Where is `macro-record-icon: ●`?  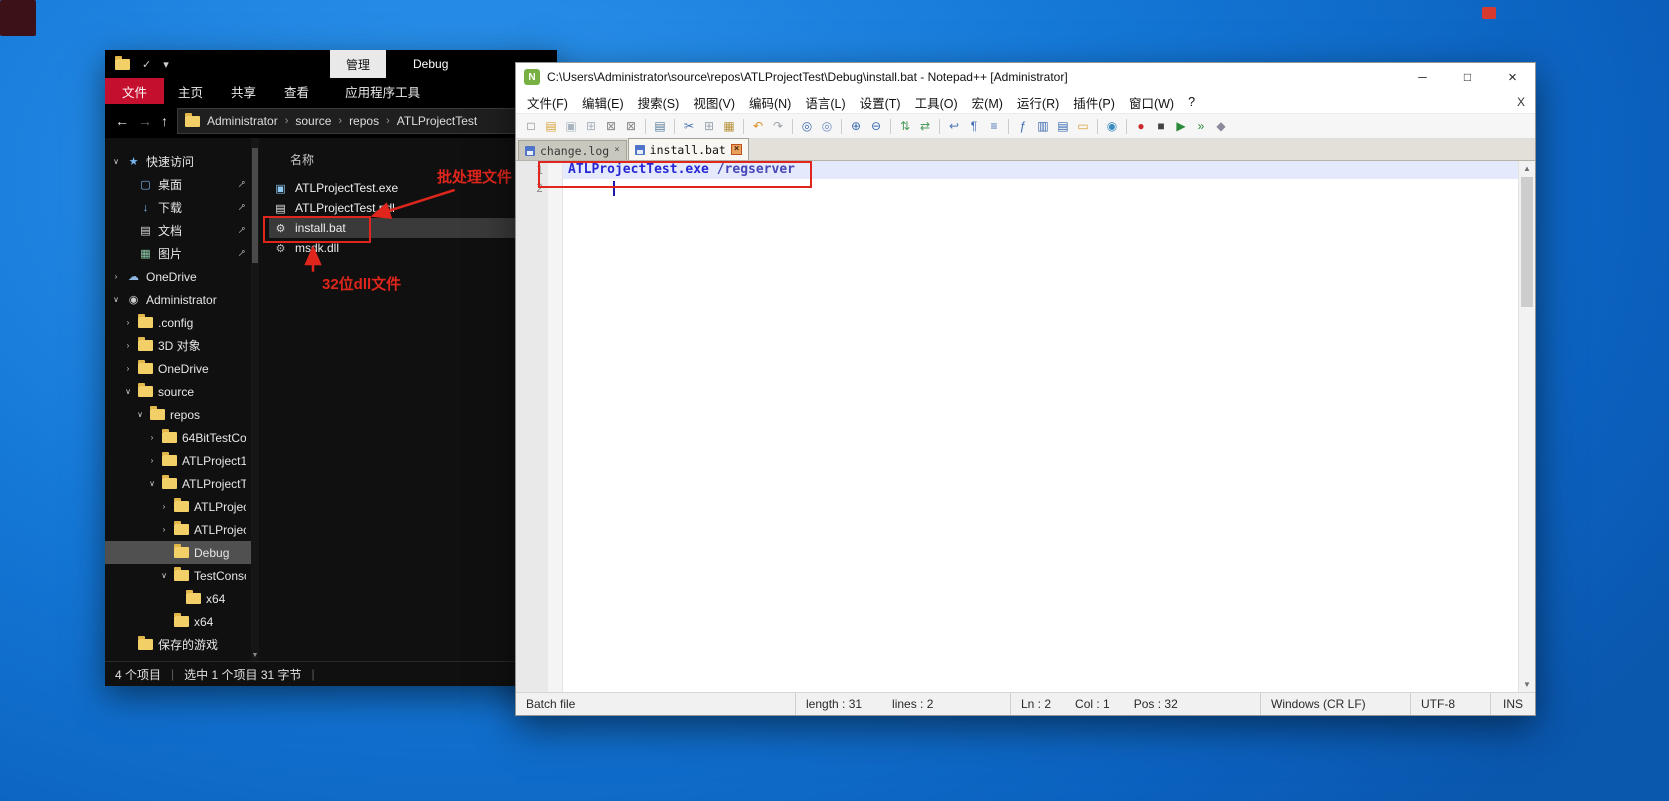
macro-record-icon: ● is located at coordinates (1141, 126).